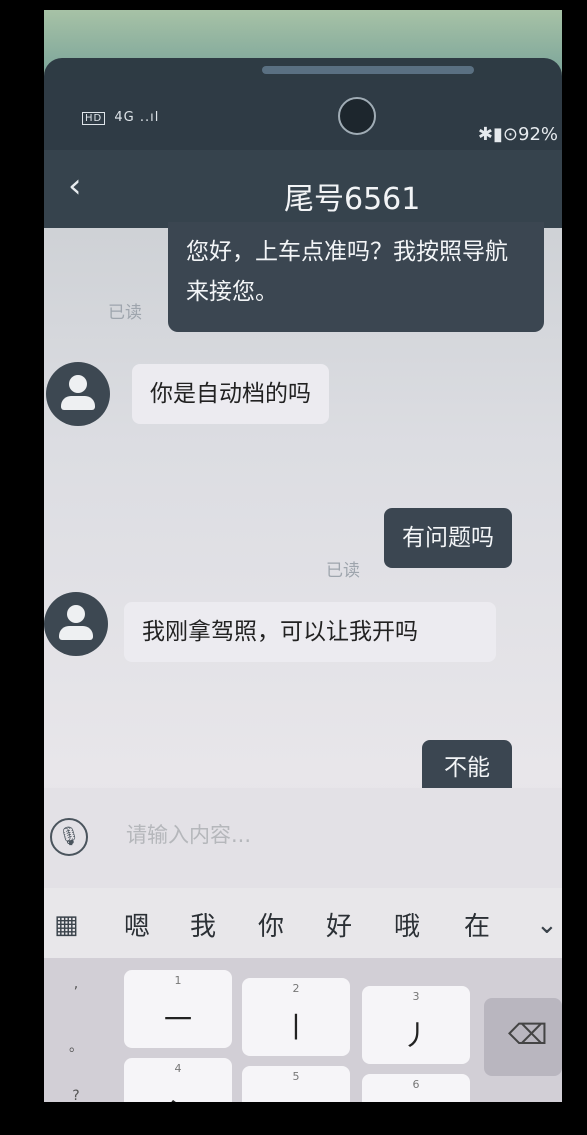 The height and width of the screenshot is (1135, 587). What do you see at coordinates (69, 837) in the screenshot?
I see `microphone-icon: 🎙` at bounding box center [69, 837].